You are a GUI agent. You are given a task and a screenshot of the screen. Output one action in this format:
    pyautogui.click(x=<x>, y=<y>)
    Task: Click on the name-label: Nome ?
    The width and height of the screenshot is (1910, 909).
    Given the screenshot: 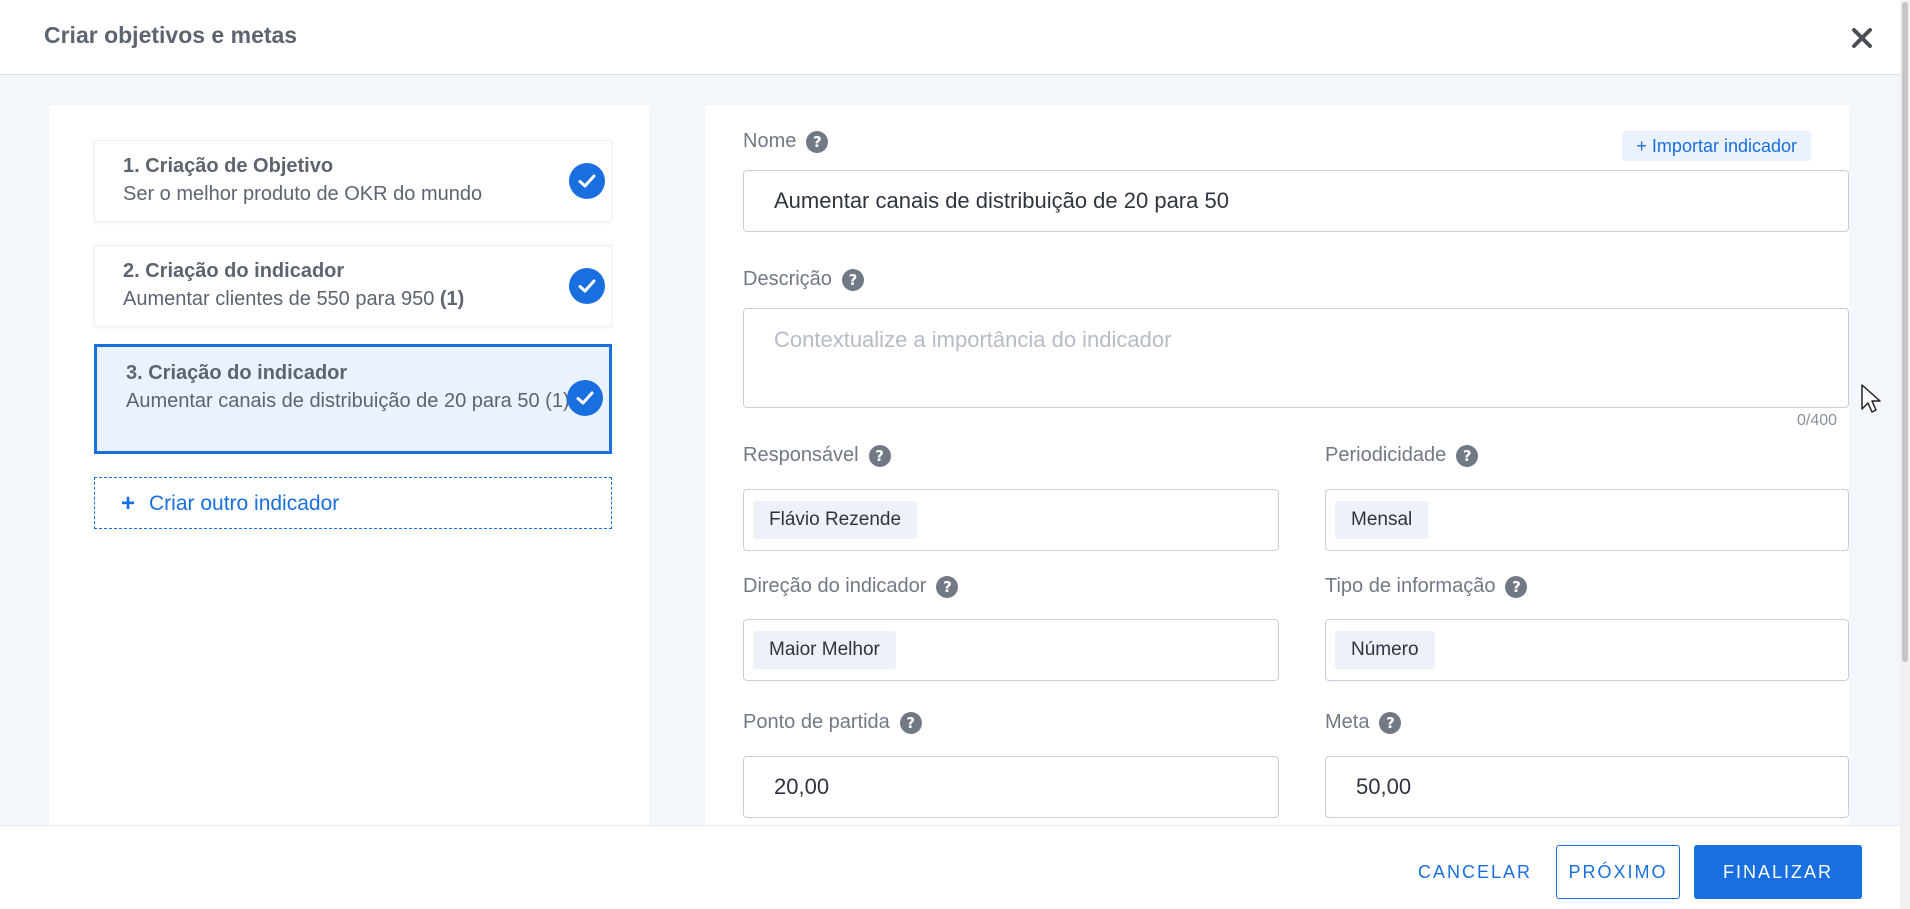 What is the action you would take?
    pyautogui.click(x=786, y=141)
    